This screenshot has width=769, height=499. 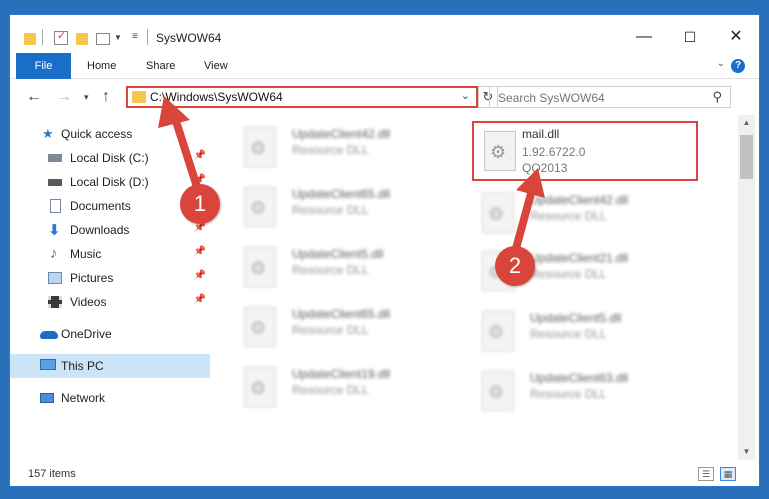 What do you see at coordinates (200, 204) in the screenshot?
I see `step-1-badge: 1` at bounding box center [200, 204].